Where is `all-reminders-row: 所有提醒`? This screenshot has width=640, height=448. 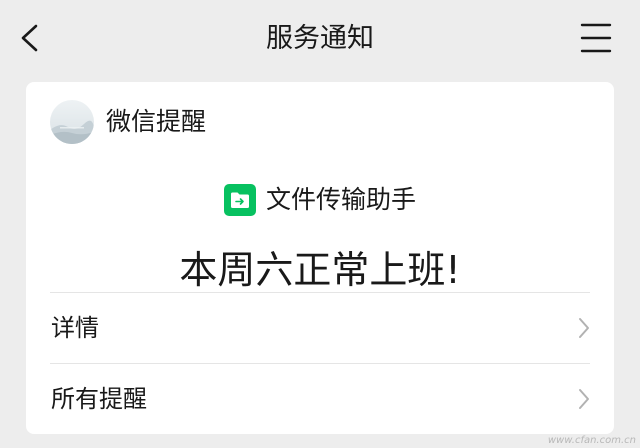
all-reminders-row: 所有提醒 is located at coordinates (320, 399).